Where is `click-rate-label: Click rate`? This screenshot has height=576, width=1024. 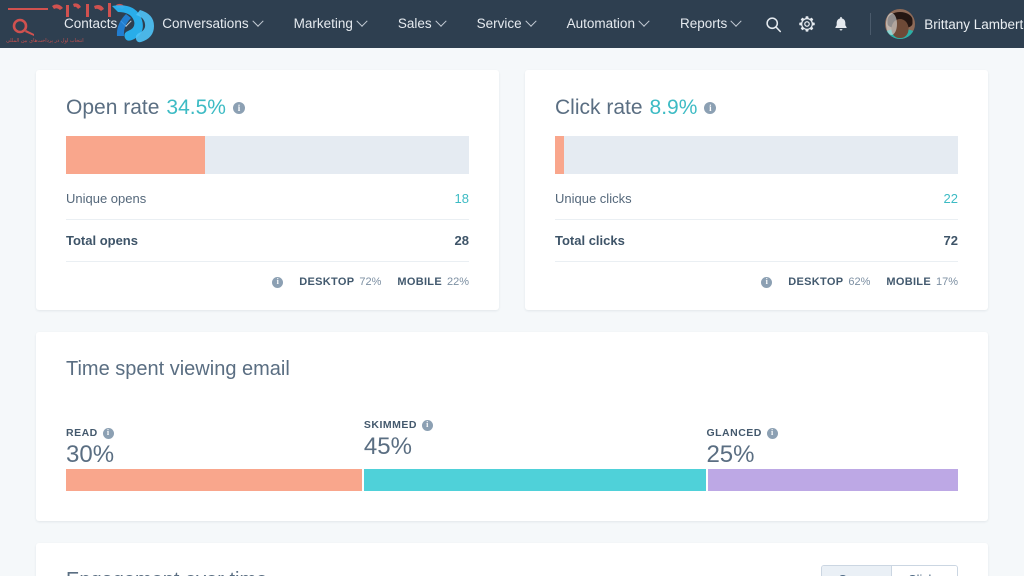 click-rate-label: Click rate is located at coordinates (599, 107).